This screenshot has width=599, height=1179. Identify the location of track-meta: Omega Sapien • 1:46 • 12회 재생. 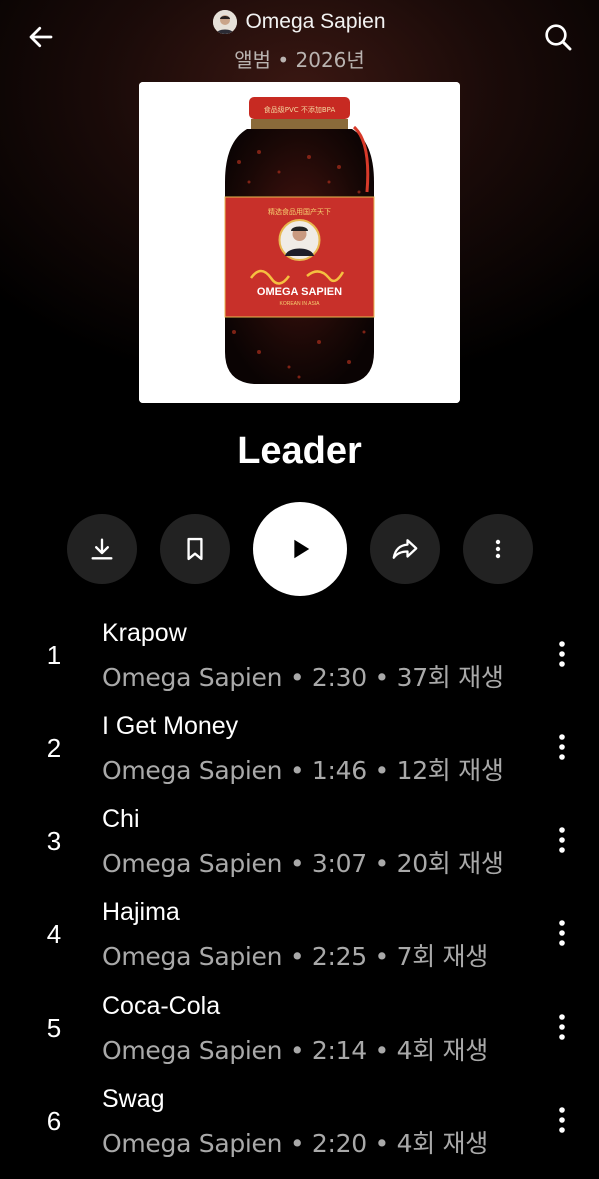
(303, 770).